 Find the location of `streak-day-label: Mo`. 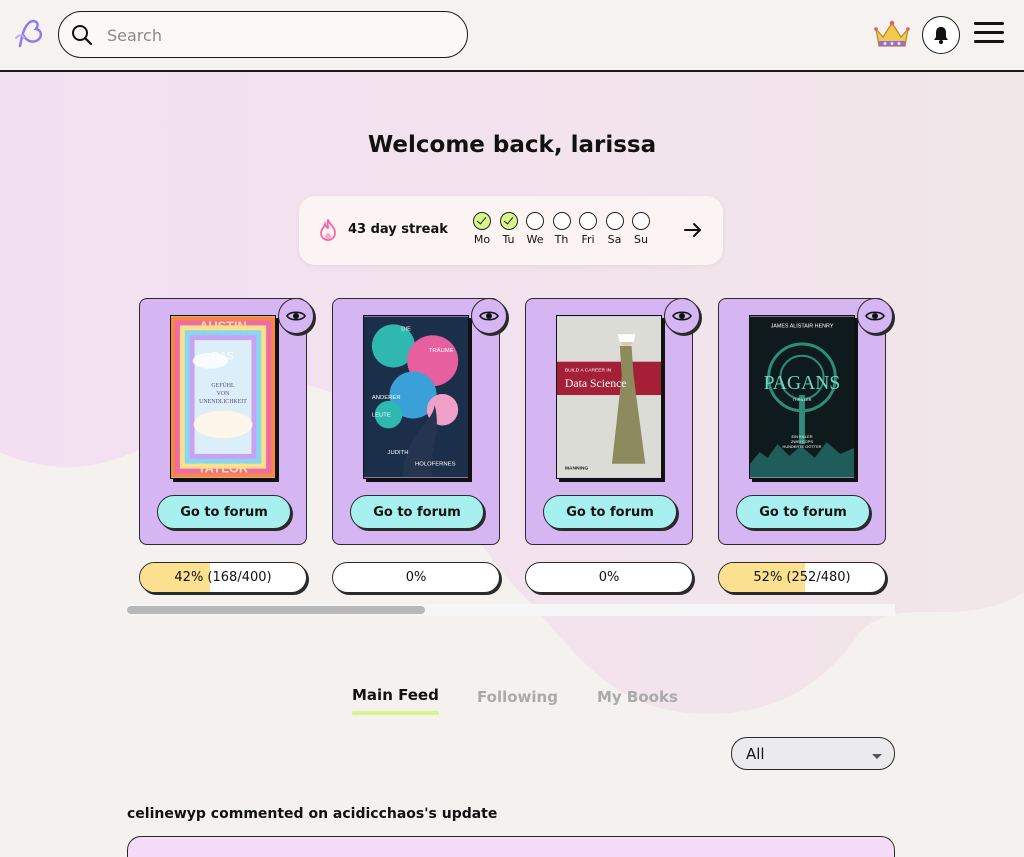

streak-day-label: Mo is located at coordinates (482, 239).